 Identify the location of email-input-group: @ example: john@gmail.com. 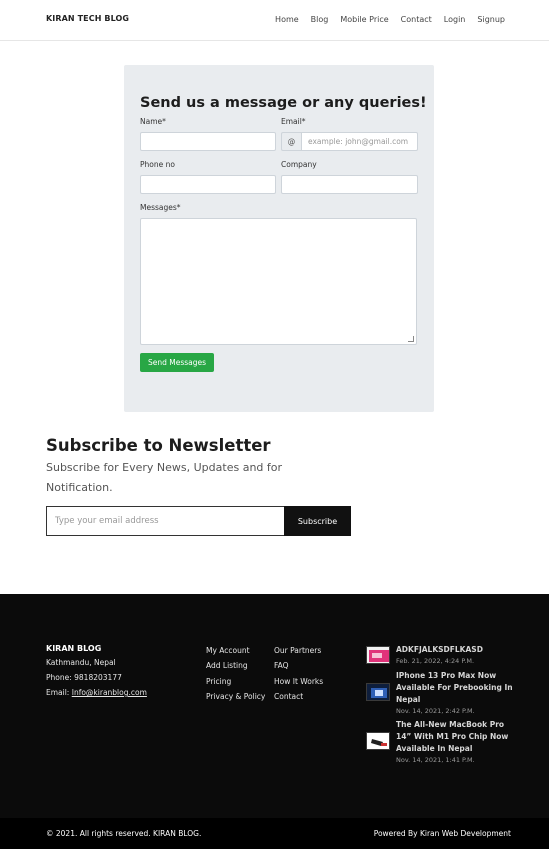
(349, 141).